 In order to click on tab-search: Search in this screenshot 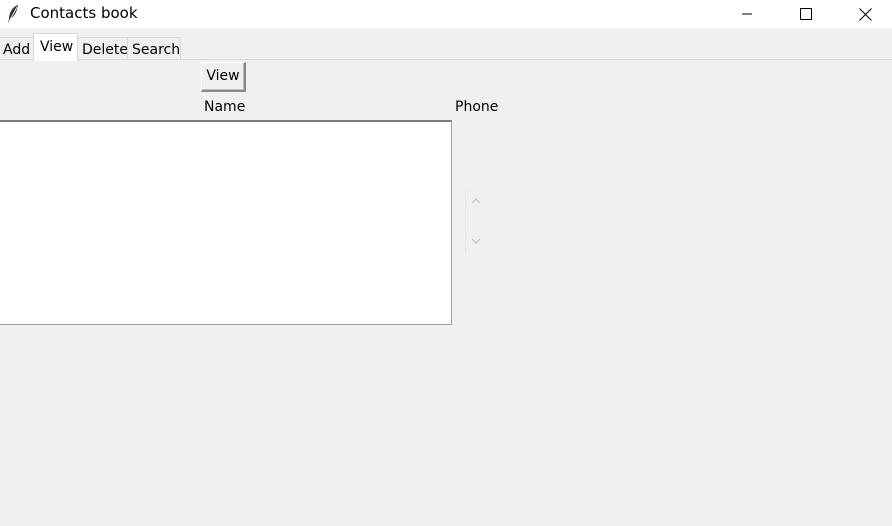, I will do `click(154, 48)`.